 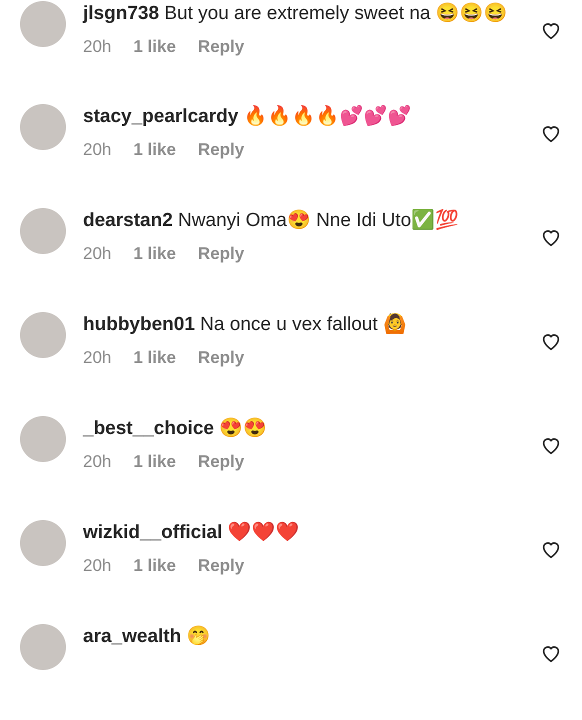 I want to click on comment-text: dearstan2 Nwanyi Oma😍 Nne Idi Uto✅💯, so click(x=271, y=220).